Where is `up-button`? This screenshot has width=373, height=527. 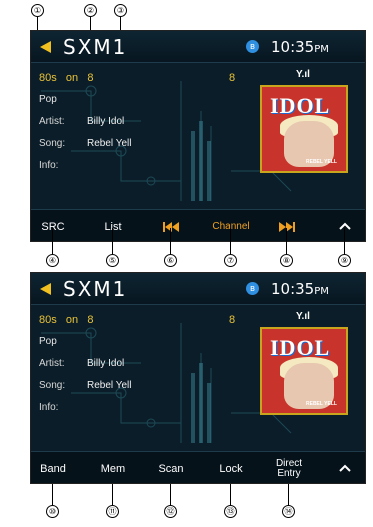 up-button is located at coordinates (344, 467).